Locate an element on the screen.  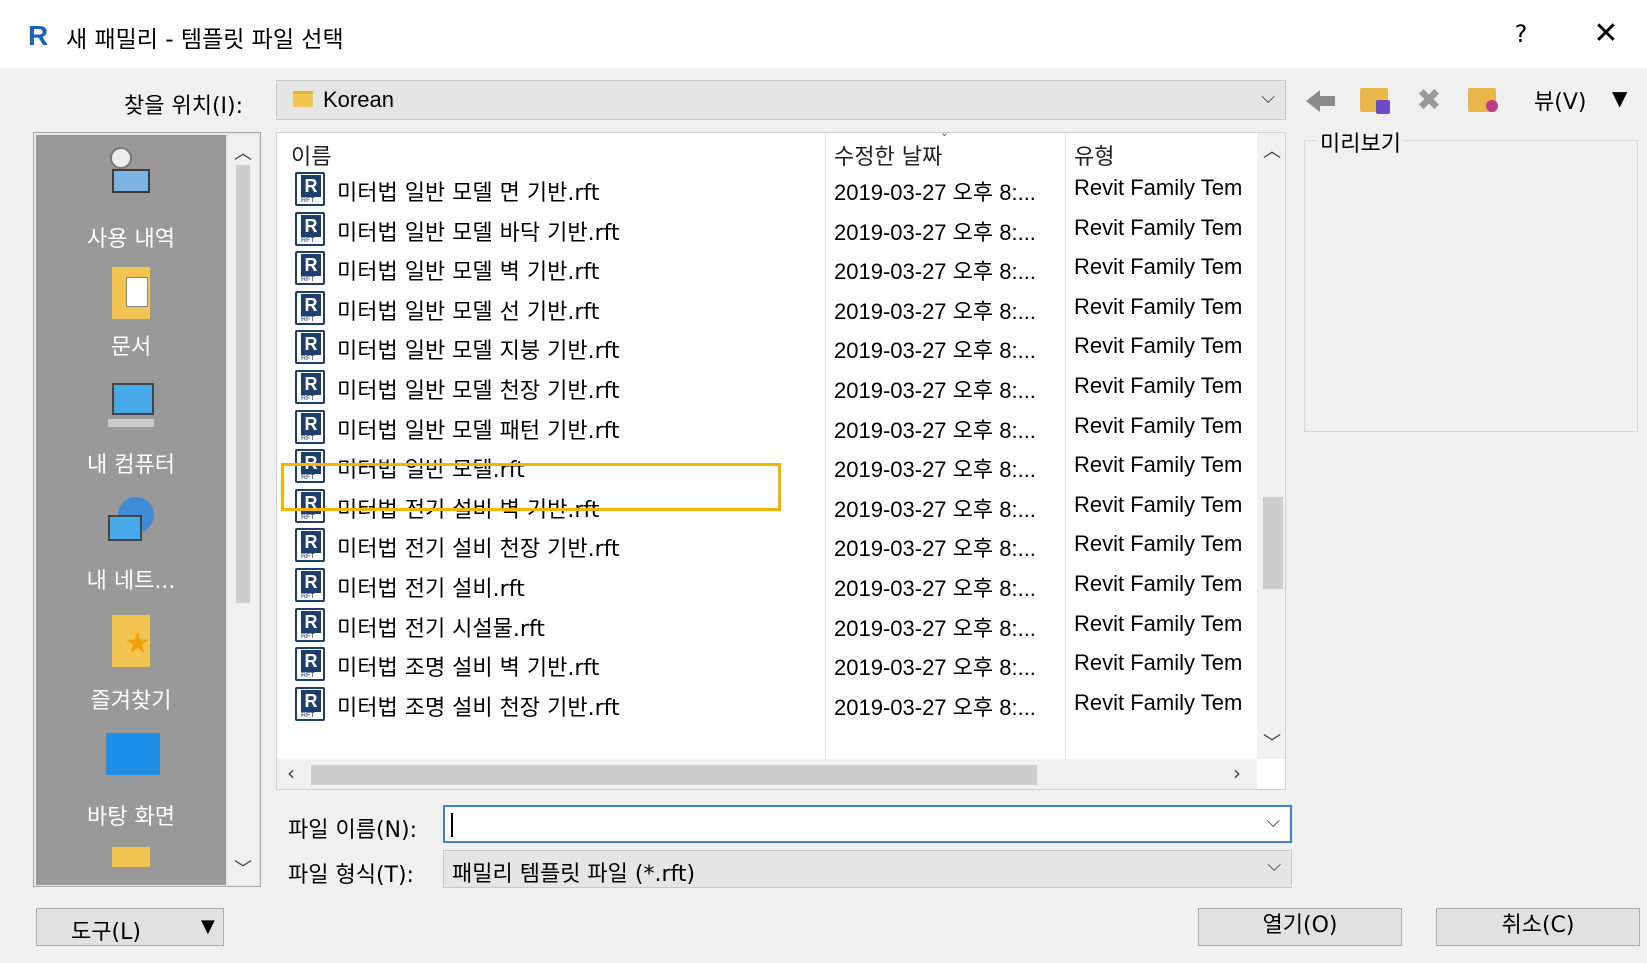
help-button: ? is located at coordinates (1521, 34).